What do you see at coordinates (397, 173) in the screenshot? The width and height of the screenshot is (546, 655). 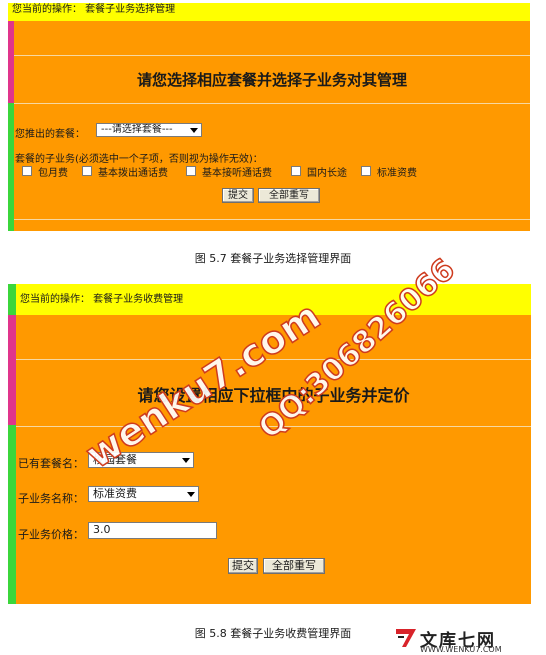 I see `checkbox-label: 标准资费` at bounding box center [397, 173].